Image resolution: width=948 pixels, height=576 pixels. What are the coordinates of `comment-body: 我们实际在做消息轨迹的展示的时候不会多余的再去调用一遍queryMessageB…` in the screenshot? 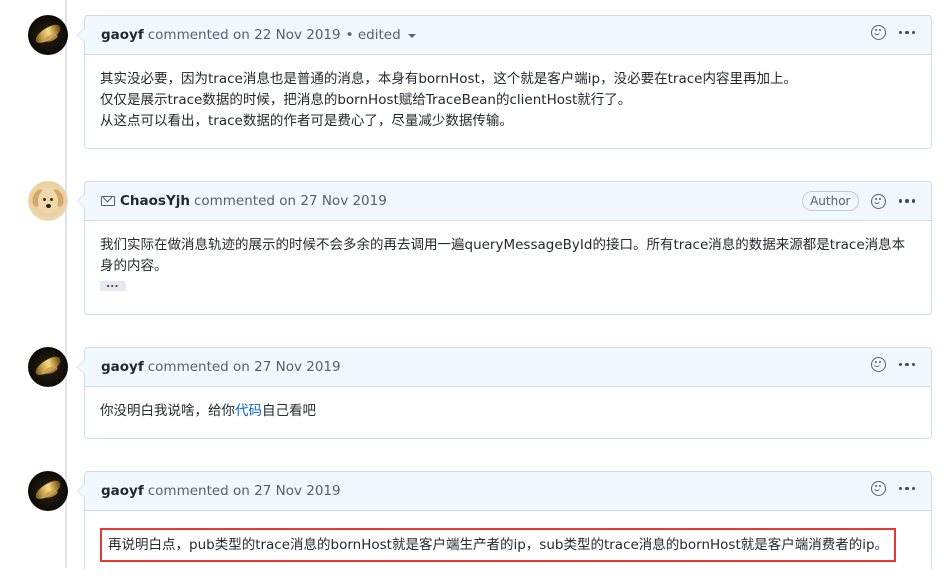 It's located at (508, 266).